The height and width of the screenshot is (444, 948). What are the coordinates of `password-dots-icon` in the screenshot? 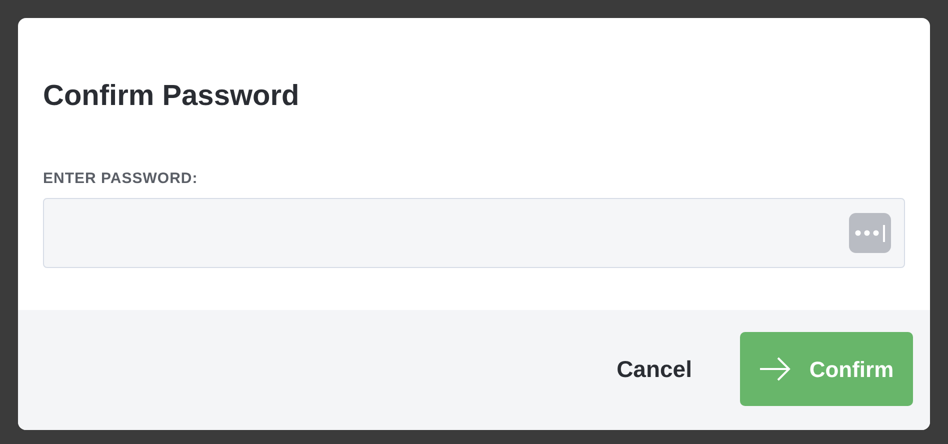 It's located at (870, 233).